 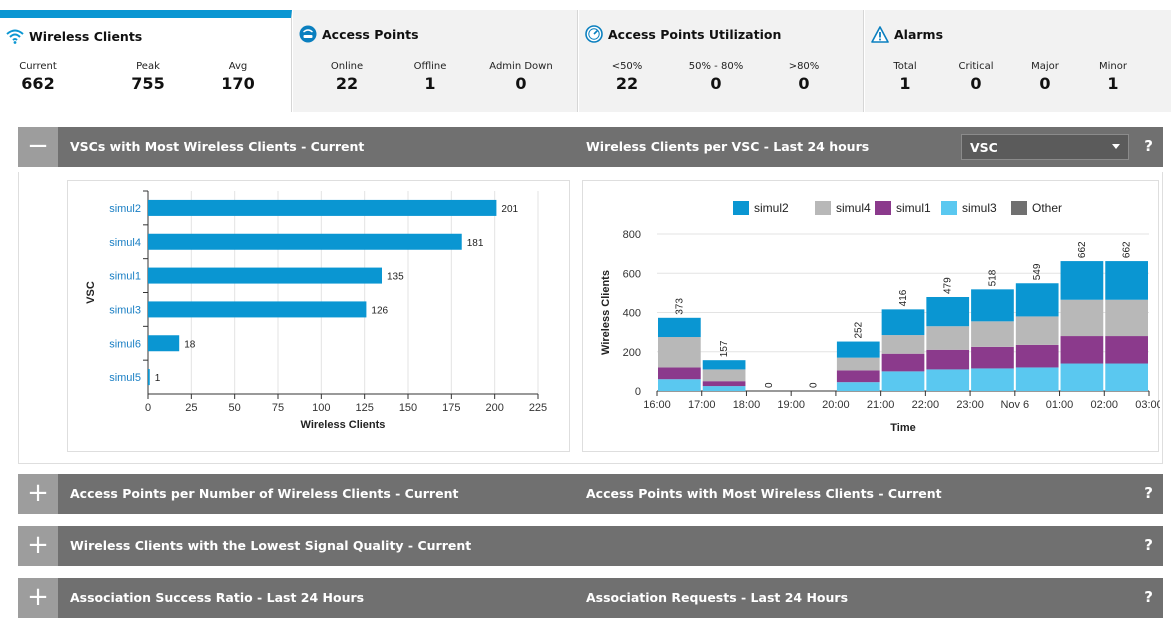 I want to click on aps-offline-label: Offline, so click(x=430, y=66).